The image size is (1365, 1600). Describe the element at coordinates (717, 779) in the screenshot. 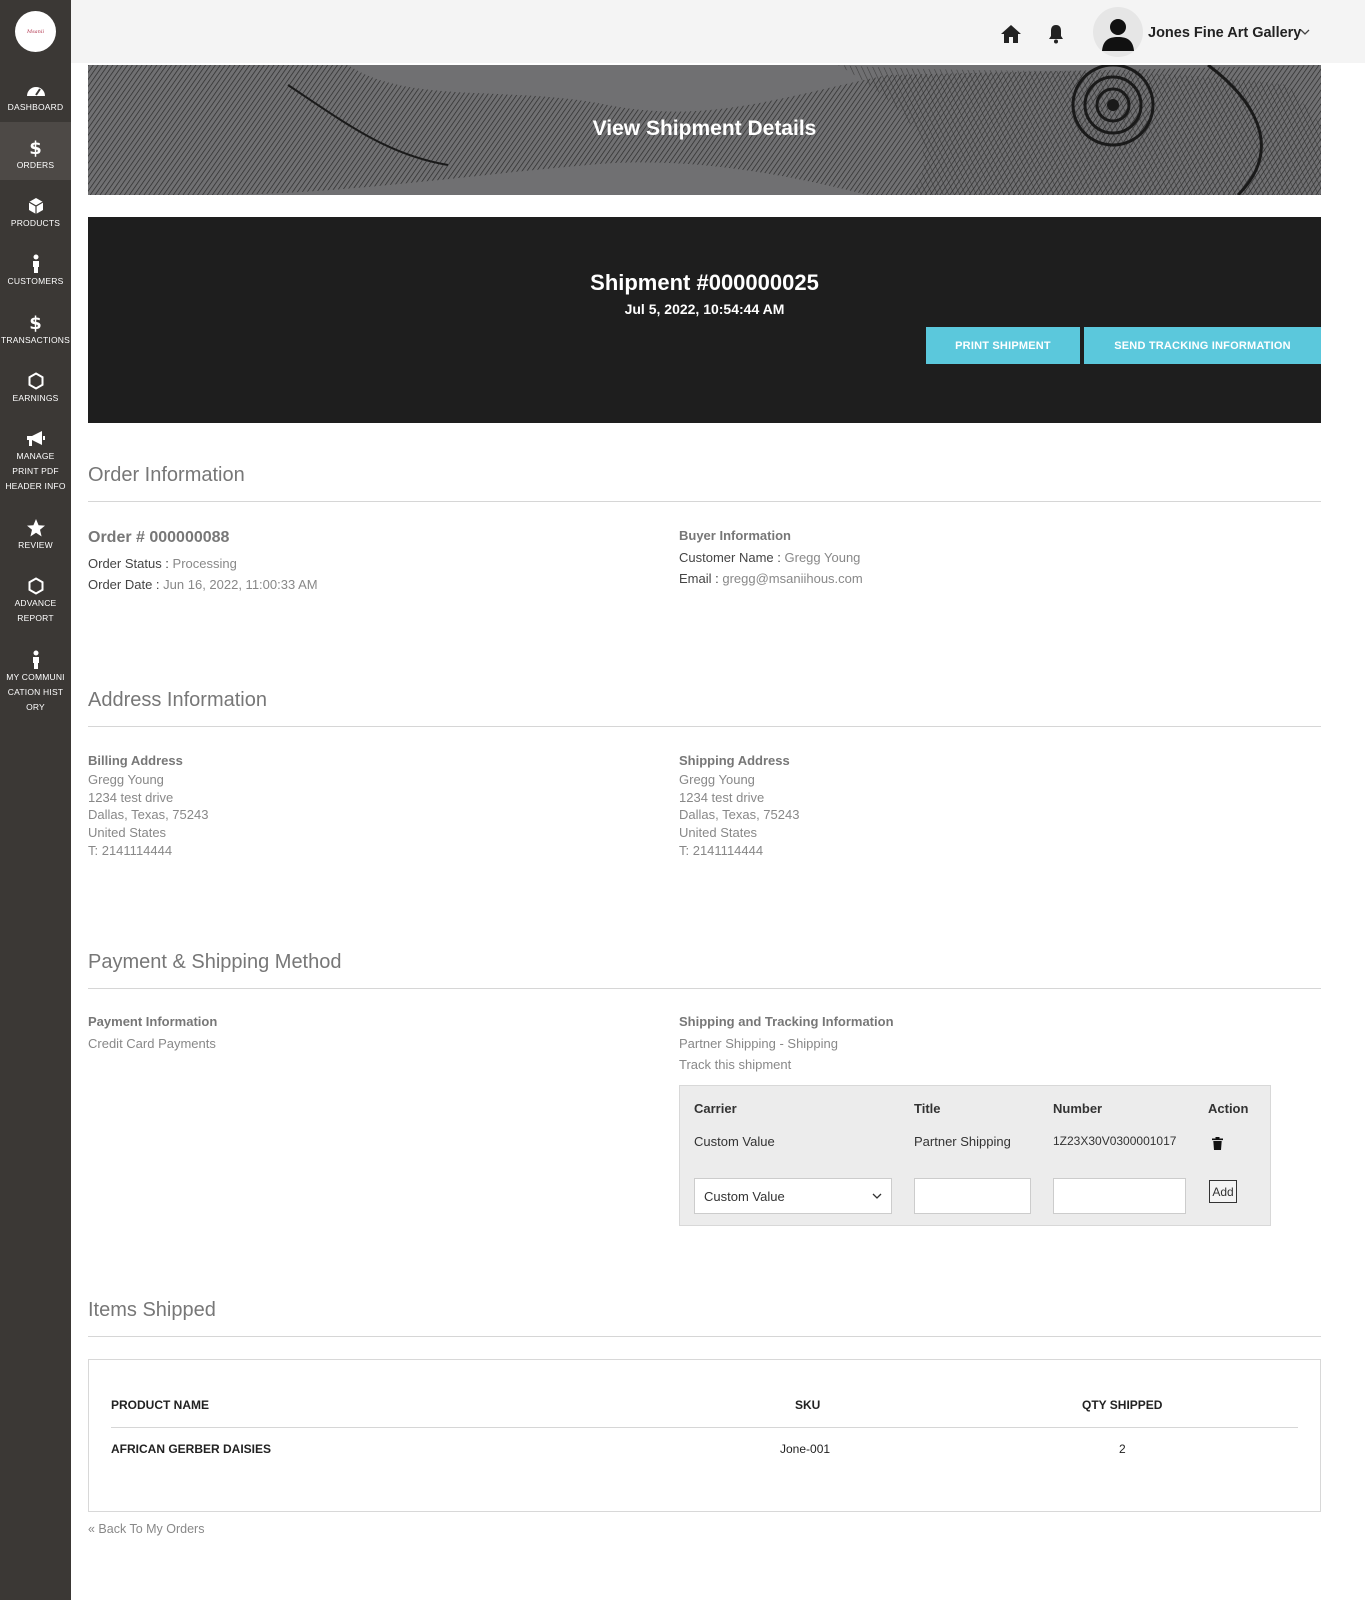

I see `shipping-address-line: Gregg Young` at that location.